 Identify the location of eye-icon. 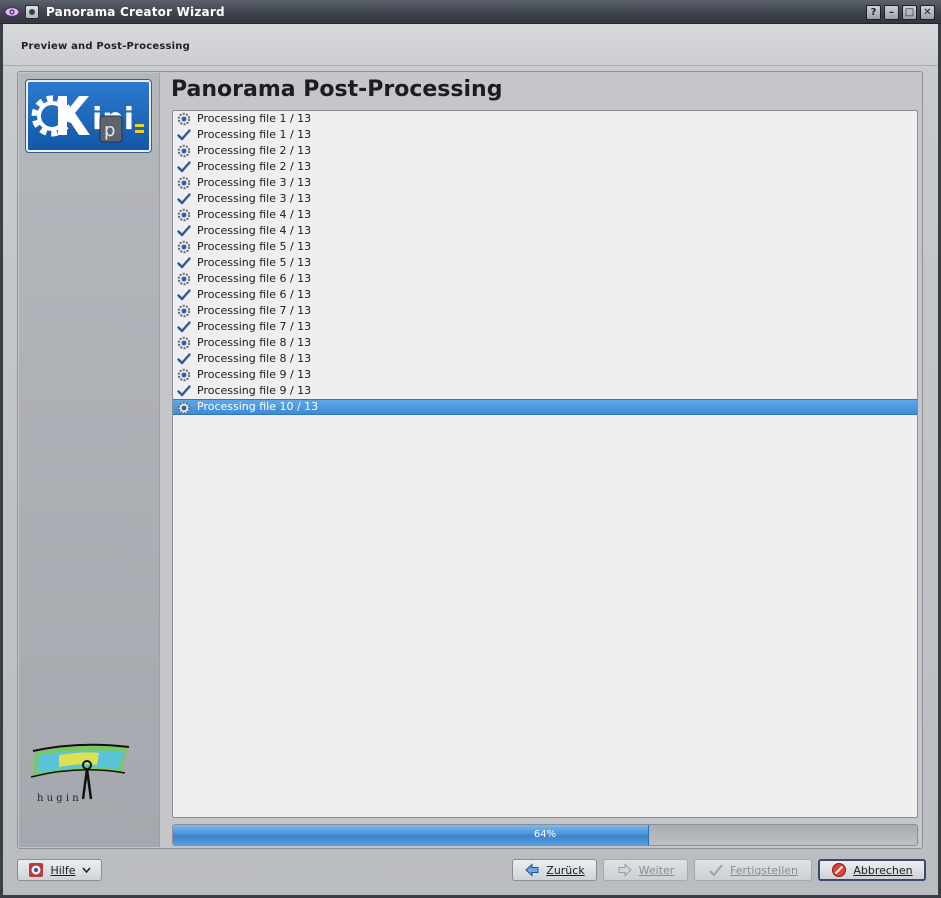
(12, 12).